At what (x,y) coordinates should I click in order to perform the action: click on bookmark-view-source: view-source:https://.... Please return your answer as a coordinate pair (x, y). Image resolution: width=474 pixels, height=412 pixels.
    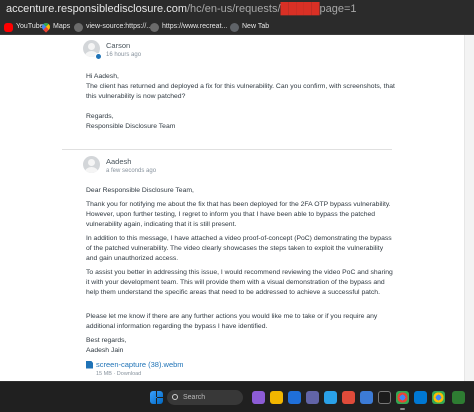
    Looking at the image, I should click on (113, 27).